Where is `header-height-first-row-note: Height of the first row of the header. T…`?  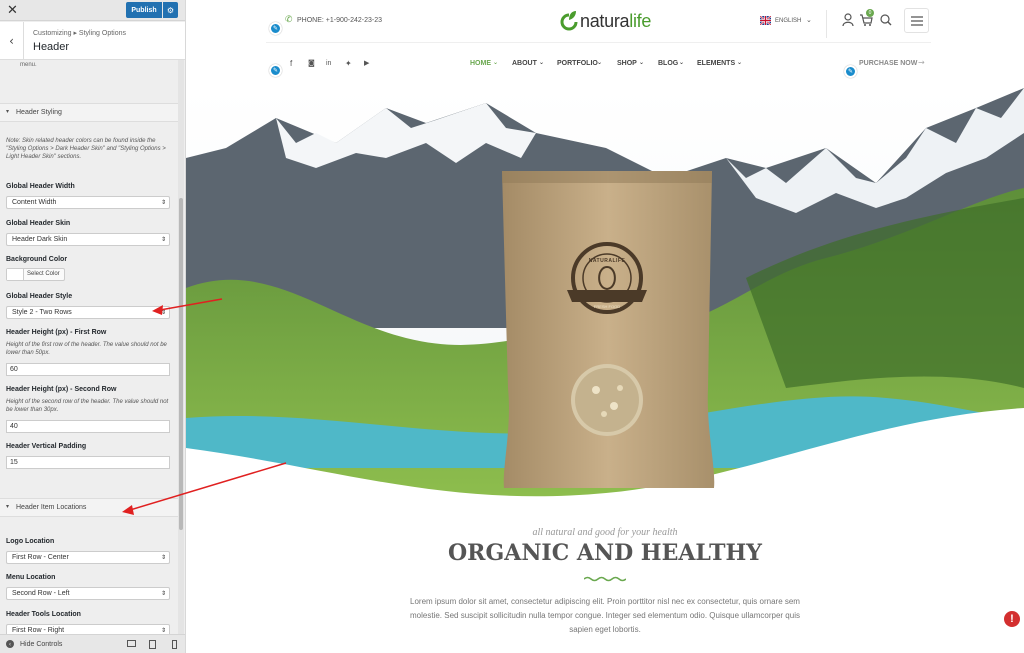 header-height-first-row-note: Height of the first row of the header. T… is located at coordinates (86, 349).